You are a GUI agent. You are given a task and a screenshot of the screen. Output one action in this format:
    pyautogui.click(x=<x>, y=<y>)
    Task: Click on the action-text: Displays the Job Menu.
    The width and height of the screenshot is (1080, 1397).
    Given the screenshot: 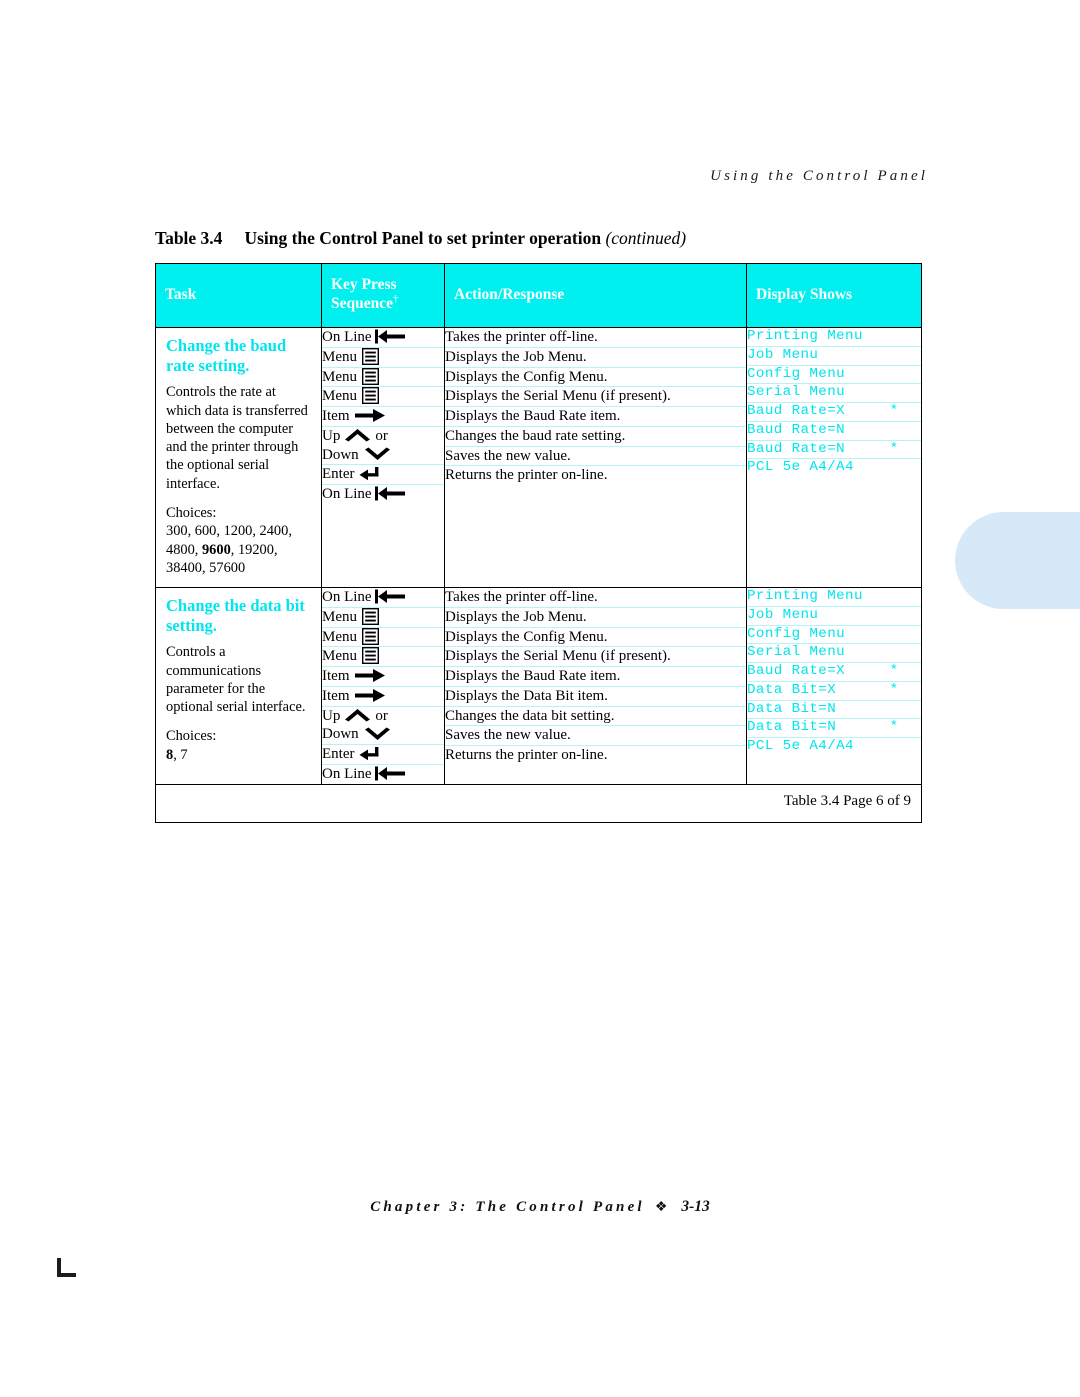 What is the action you would take?
    pyautogui.click(x=595, y=357)
    